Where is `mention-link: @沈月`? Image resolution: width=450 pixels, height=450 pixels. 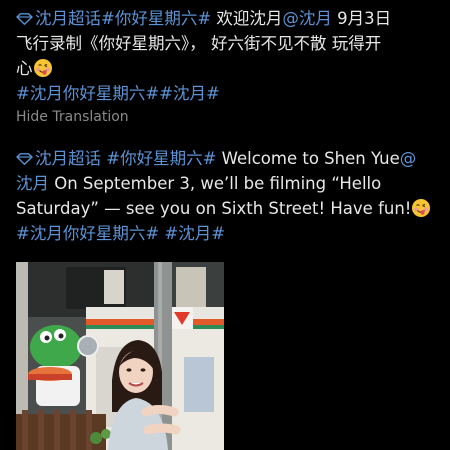
mention-link: @沈月 is located at coordinates (307, 18).